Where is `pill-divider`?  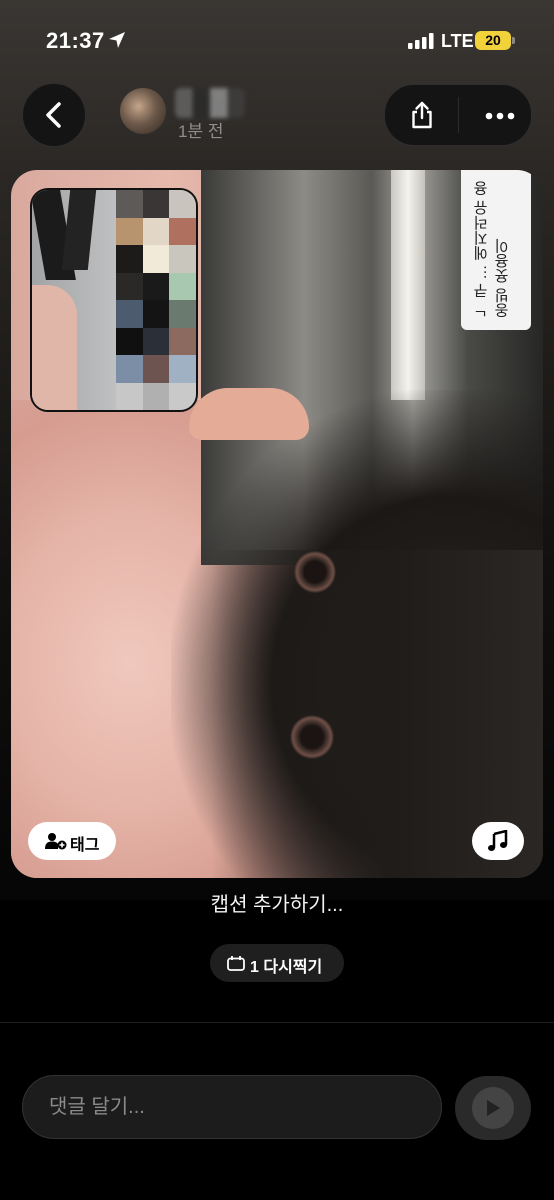 pill-divider is located at coordinates (458, 115).